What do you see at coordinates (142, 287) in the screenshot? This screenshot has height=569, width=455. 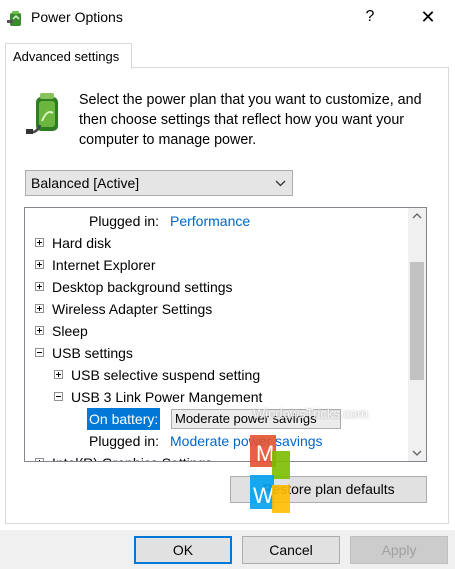 I see `tree-item-label: Desktop background settings` at bounding box center [142, 287].